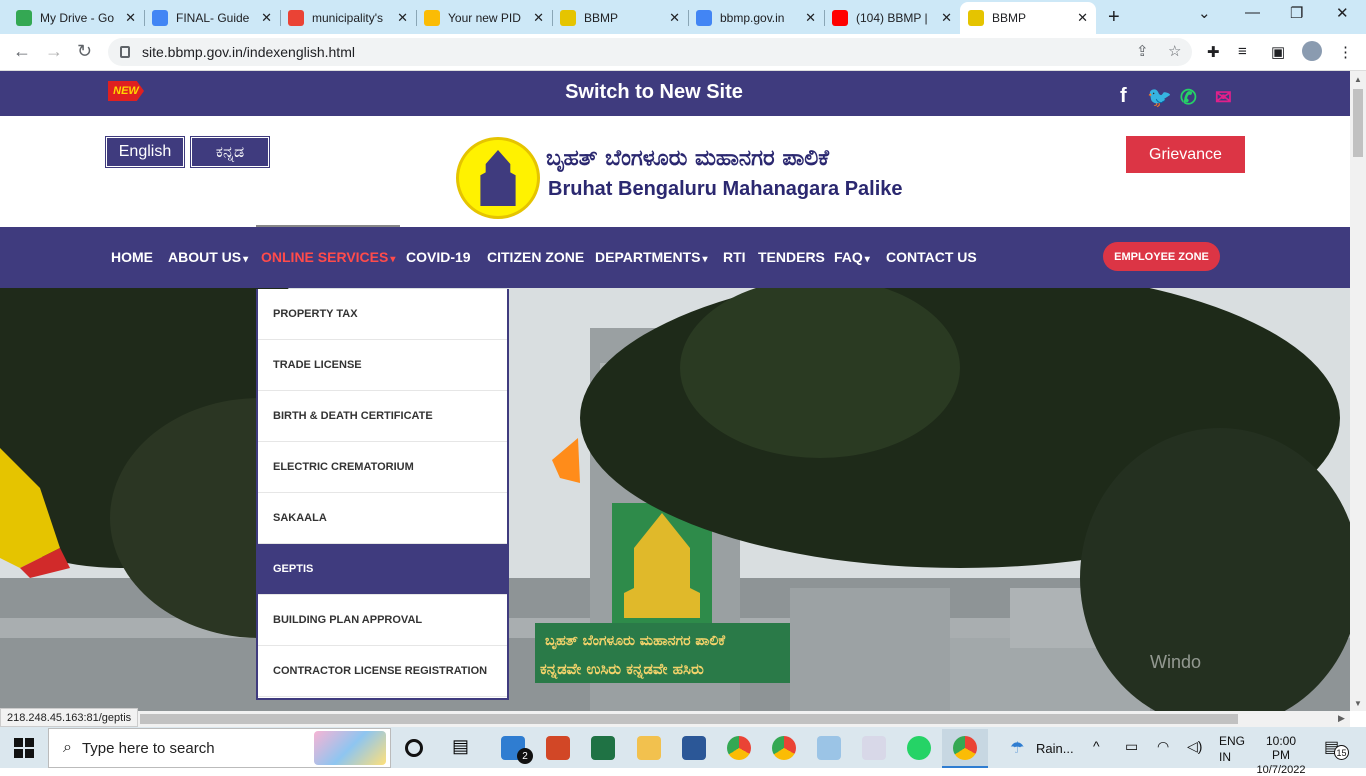 This screenshot has height=776, width=1366. What do you see at coordinates (382, 620) in the screenshot?
I see `online-service-item: BUILDING PLAN APPROVAL` at bounding box center [382, 620].